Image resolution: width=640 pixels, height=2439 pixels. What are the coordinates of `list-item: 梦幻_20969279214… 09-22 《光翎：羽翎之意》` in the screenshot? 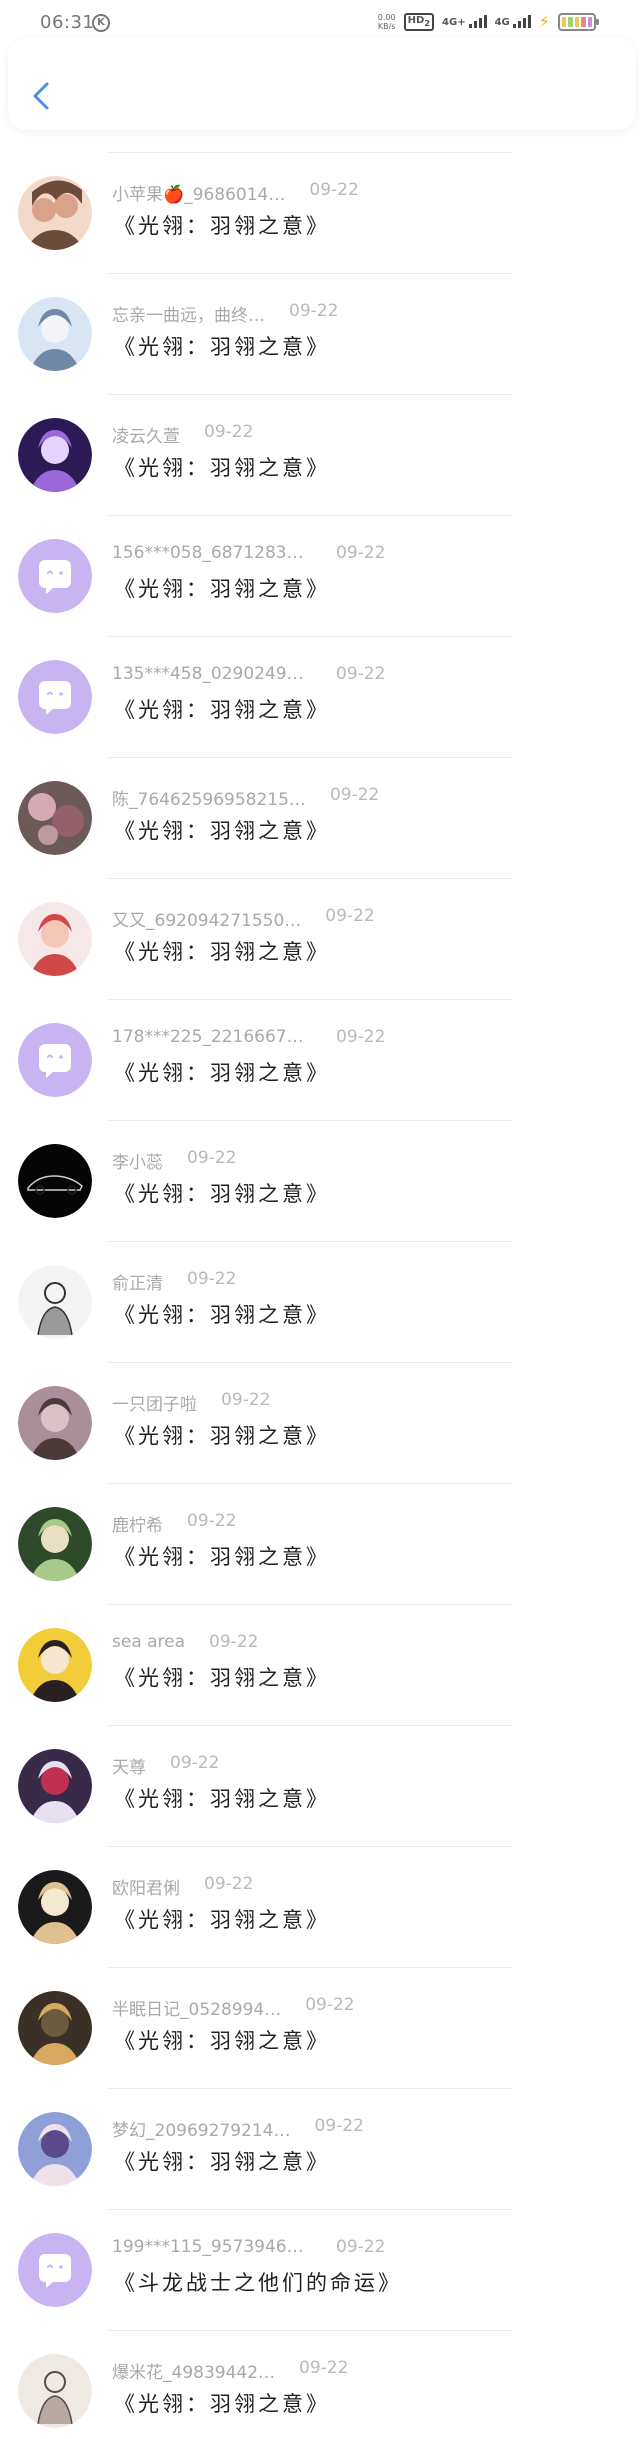 It's located at (320, 2148).